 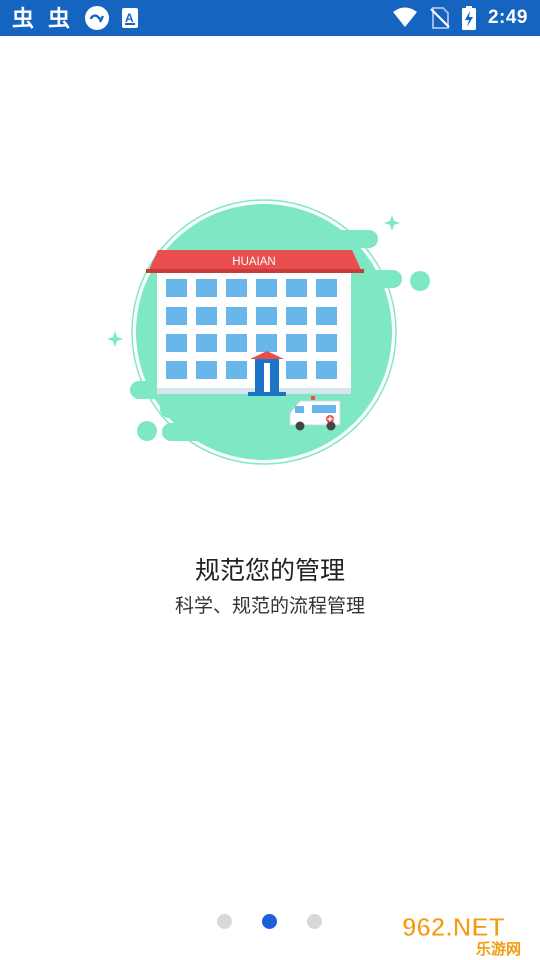 What do you see at coordinates (76, 18) in the screenshot?
I see `status-bar-left-icons: 虫 虫 A` at bounding box center [76, 18].